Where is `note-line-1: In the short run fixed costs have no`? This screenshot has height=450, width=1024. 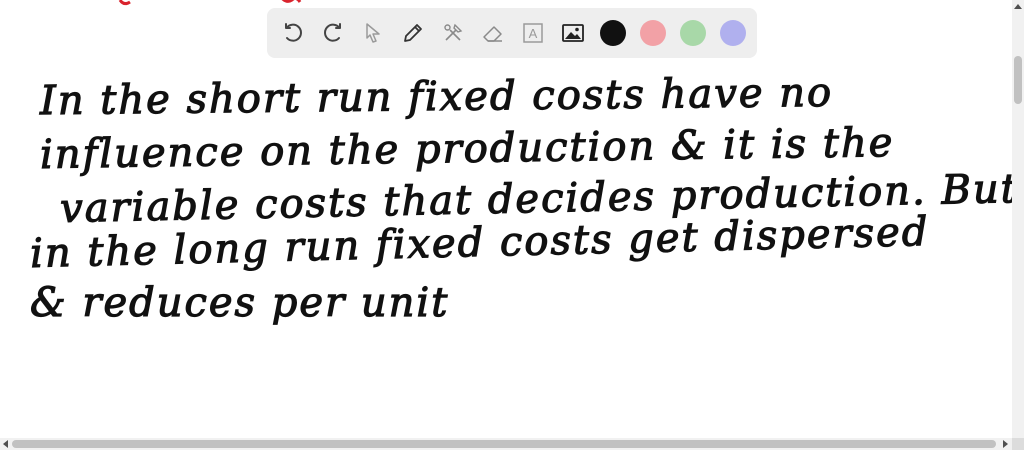
note-line-1: In the short run fixed costs have no is located at coordinates (436, 97).